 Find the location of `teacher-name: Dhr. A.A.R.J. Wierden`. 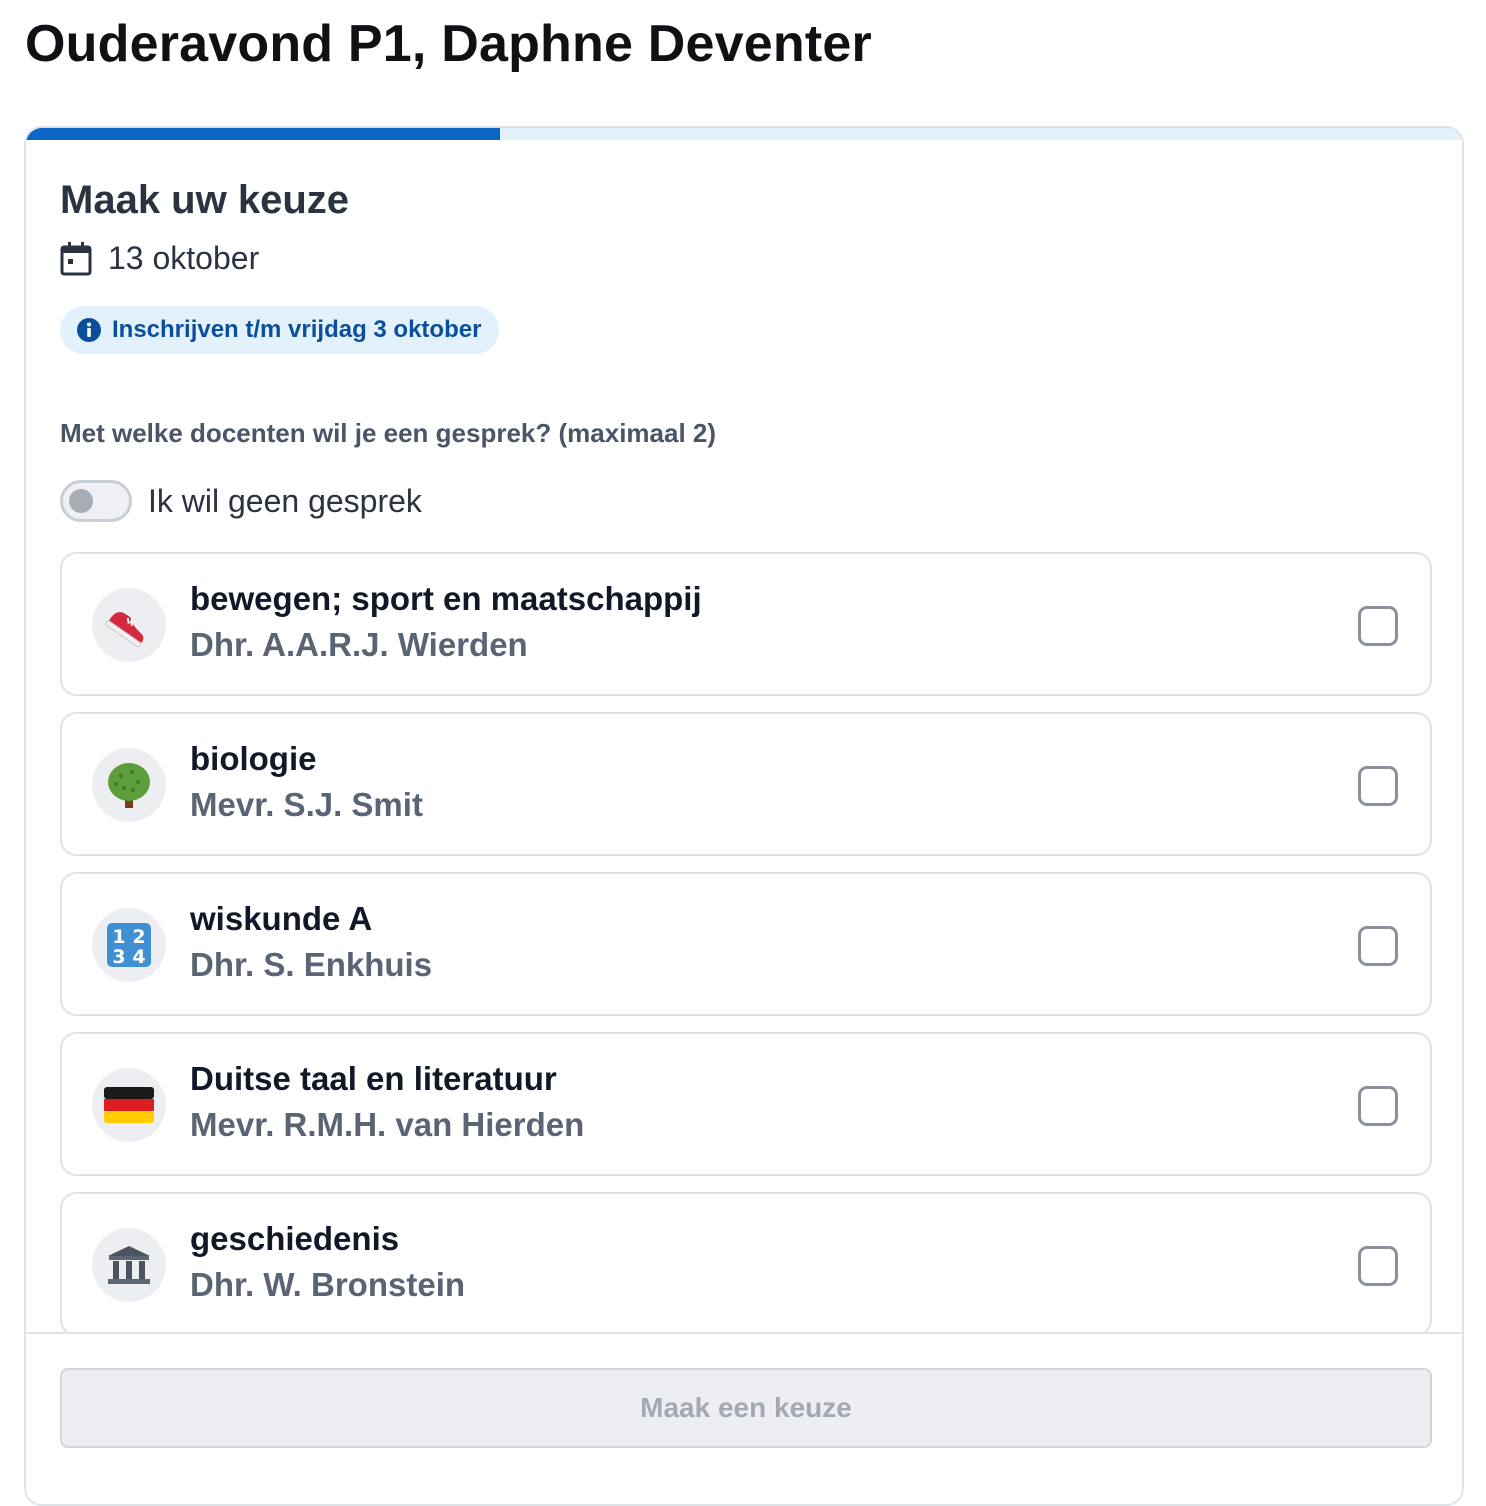

teacher-name: Dhr. A.A.R.J. Wierden is located at coordinates (359, 644).